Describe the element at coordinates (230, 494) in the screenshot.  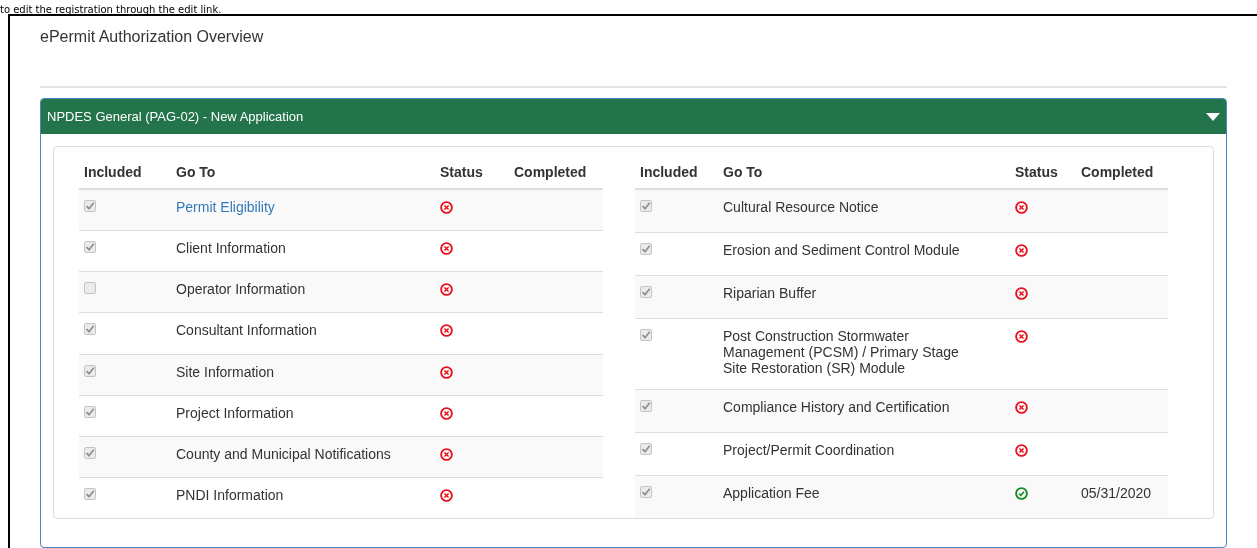
I see `section-name: PNDI Information` at that location.